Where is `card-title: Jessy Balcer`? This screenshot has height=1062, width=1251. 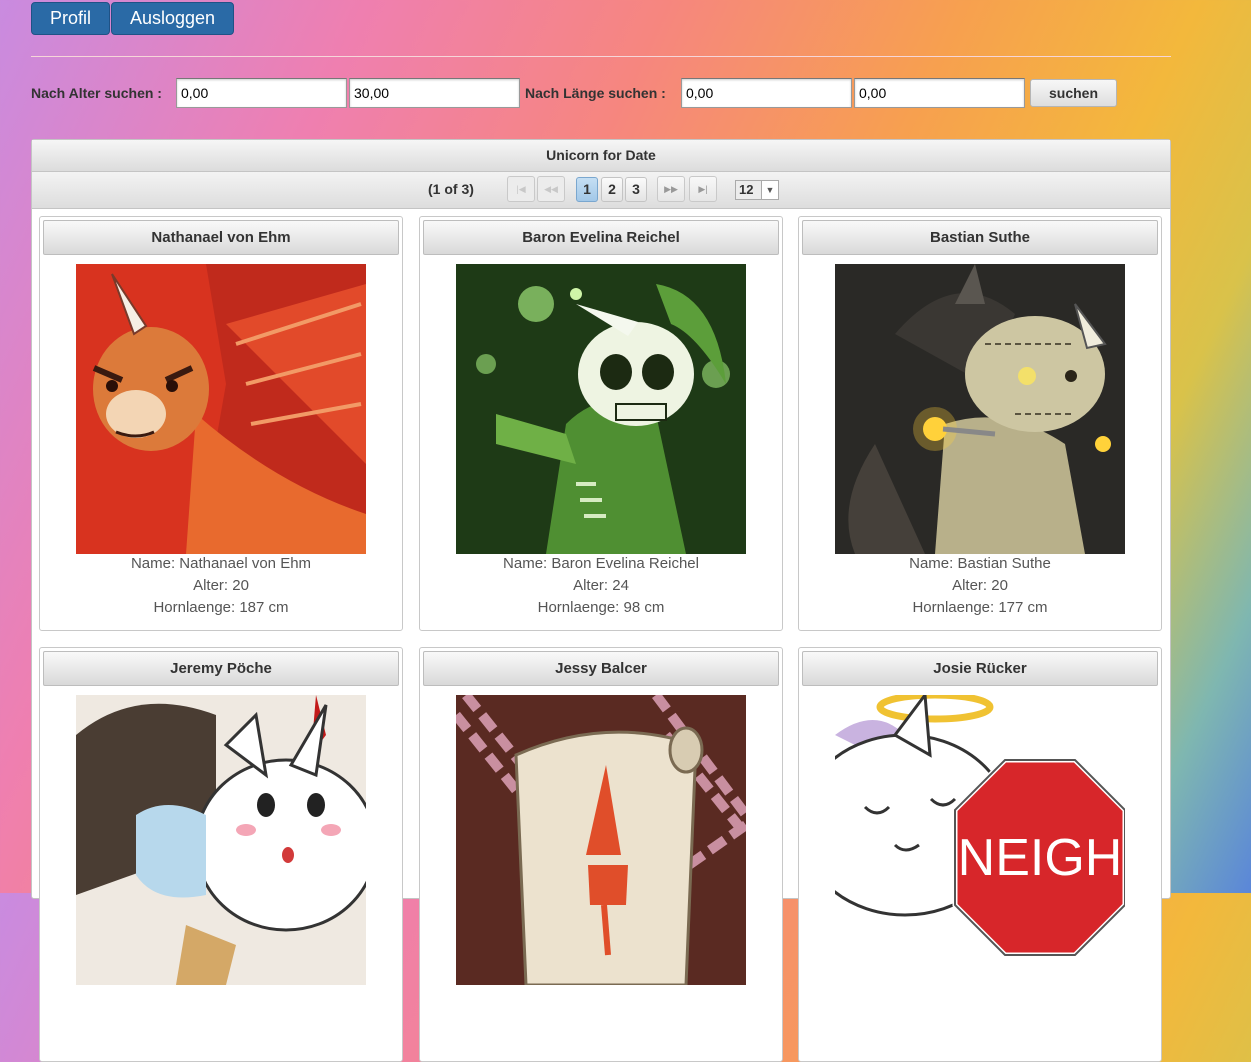
card-title: Jessy Balcer is located at coordinates (601, 668).